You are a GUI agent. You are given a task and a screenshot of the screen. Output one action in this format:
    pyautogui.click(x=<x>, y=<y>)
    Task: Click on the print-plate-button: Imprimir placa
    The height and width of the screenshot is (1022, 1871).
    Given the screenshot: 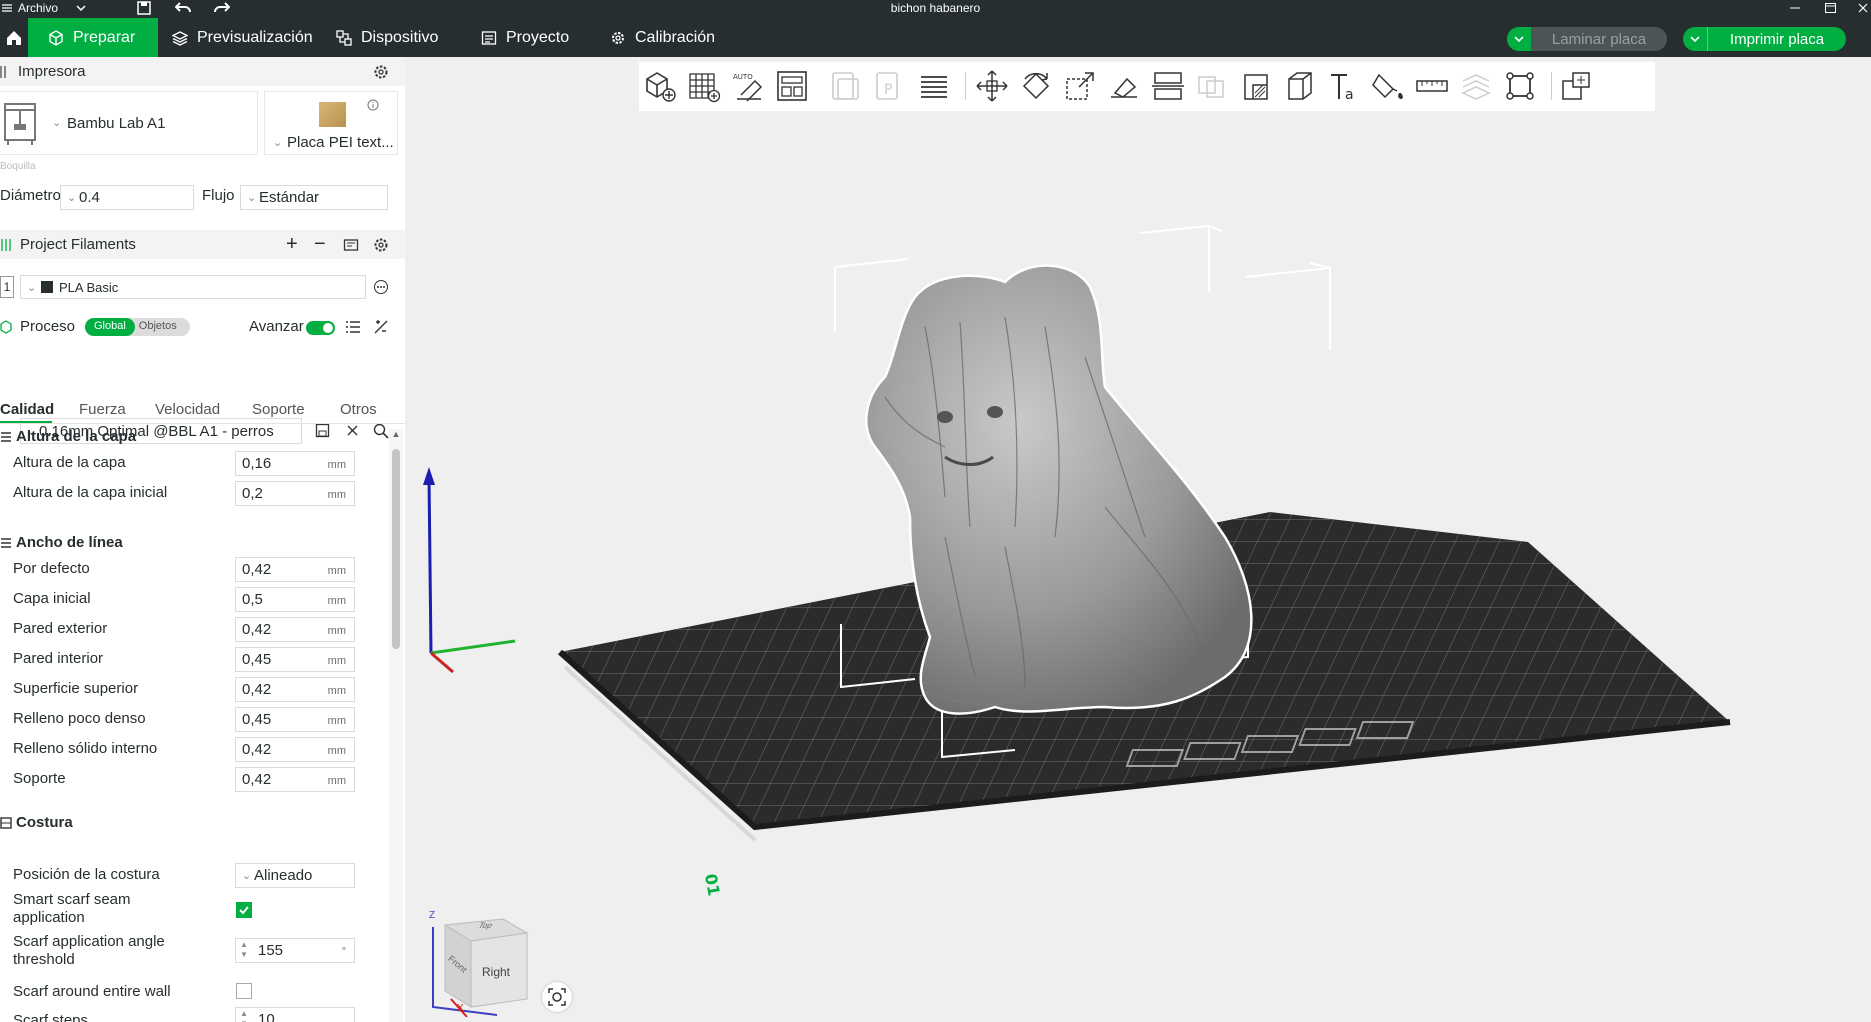 What is the action you would take?
    pyautogui.click(x=1764, y=39)
    